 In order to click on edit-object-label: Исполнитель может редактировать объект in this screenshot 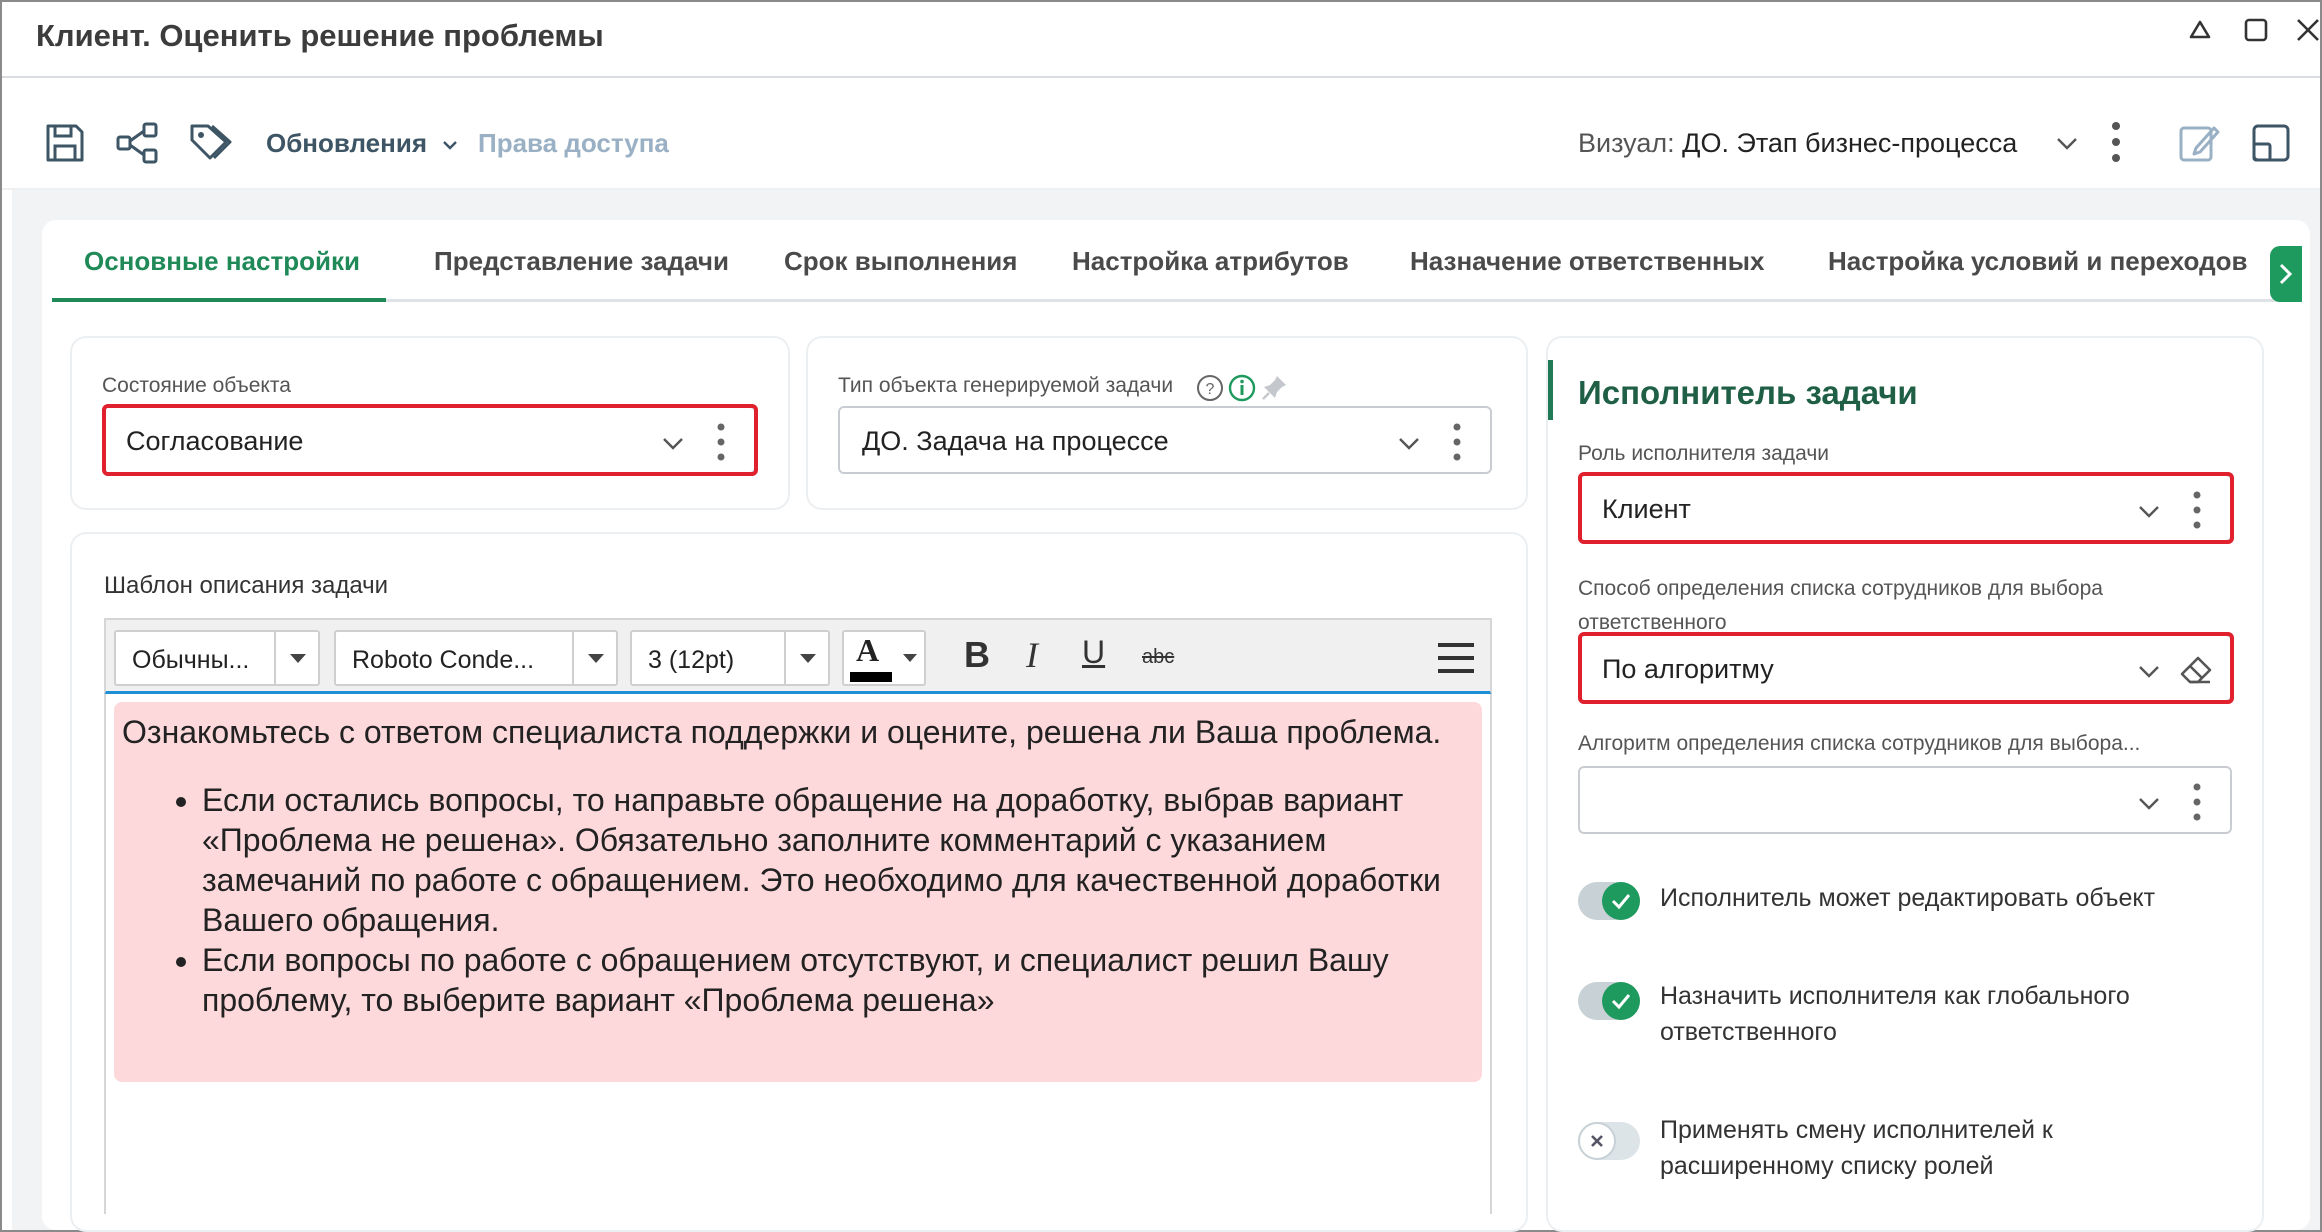, I will do `click(1908, 898)`.